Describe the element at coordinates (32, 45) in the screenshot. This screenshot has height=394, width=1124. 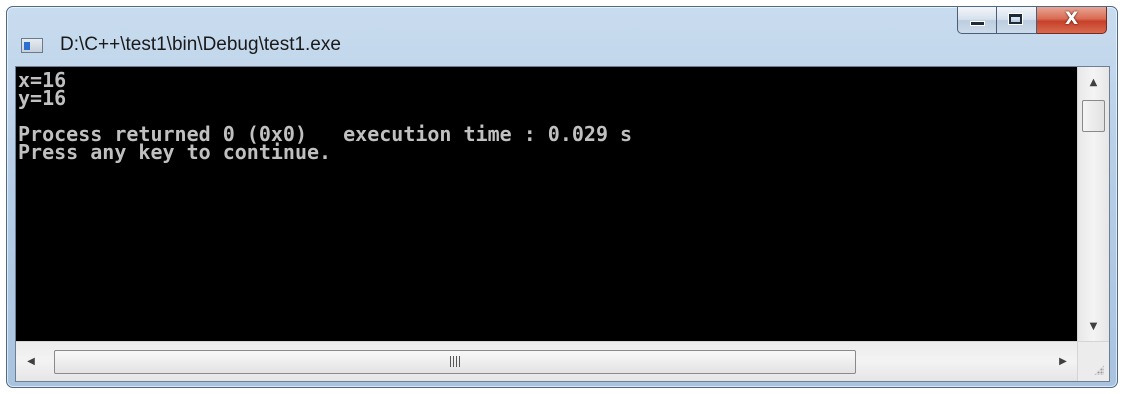
I see `console-app-icon` at that location.